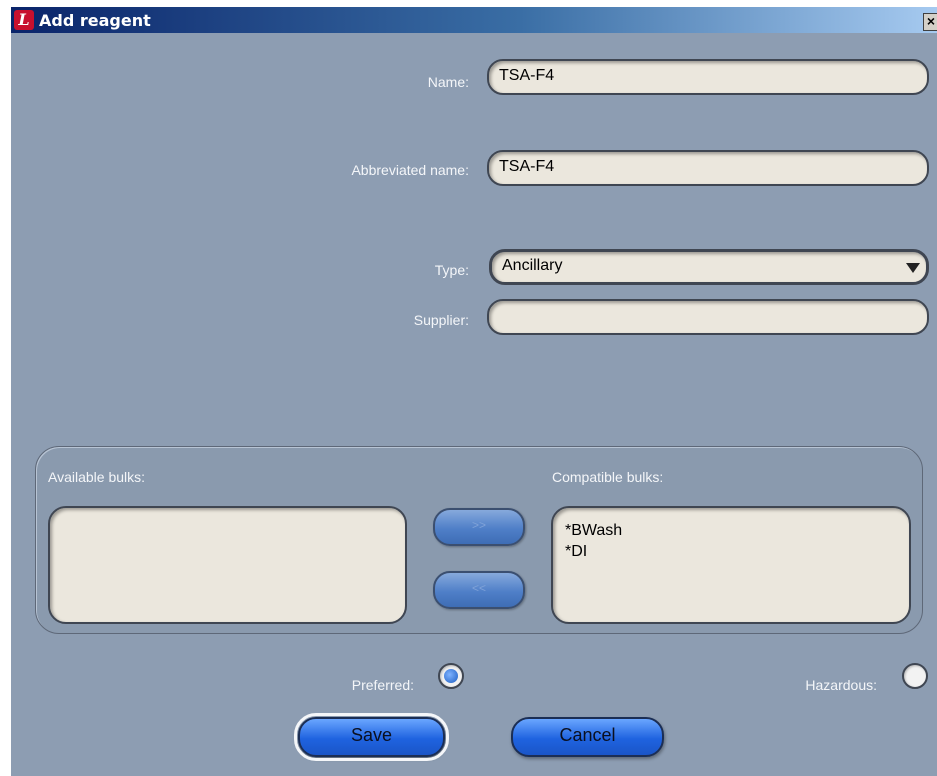 The image size is (937, 776). I want to click on name-input: TSA-F4, so click(708, 77).